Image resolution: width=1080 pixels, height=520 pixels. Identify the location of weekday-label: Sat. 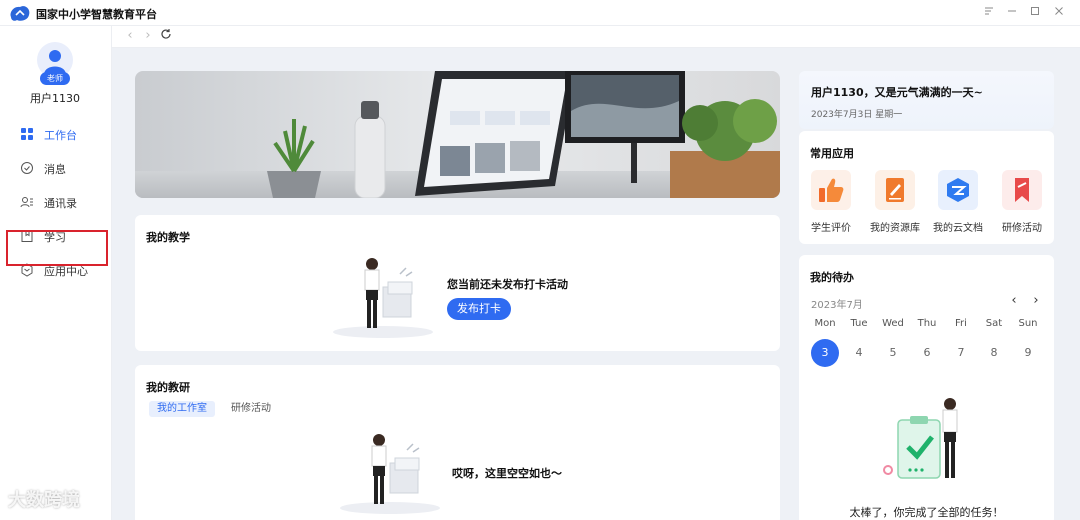
(994, 323).